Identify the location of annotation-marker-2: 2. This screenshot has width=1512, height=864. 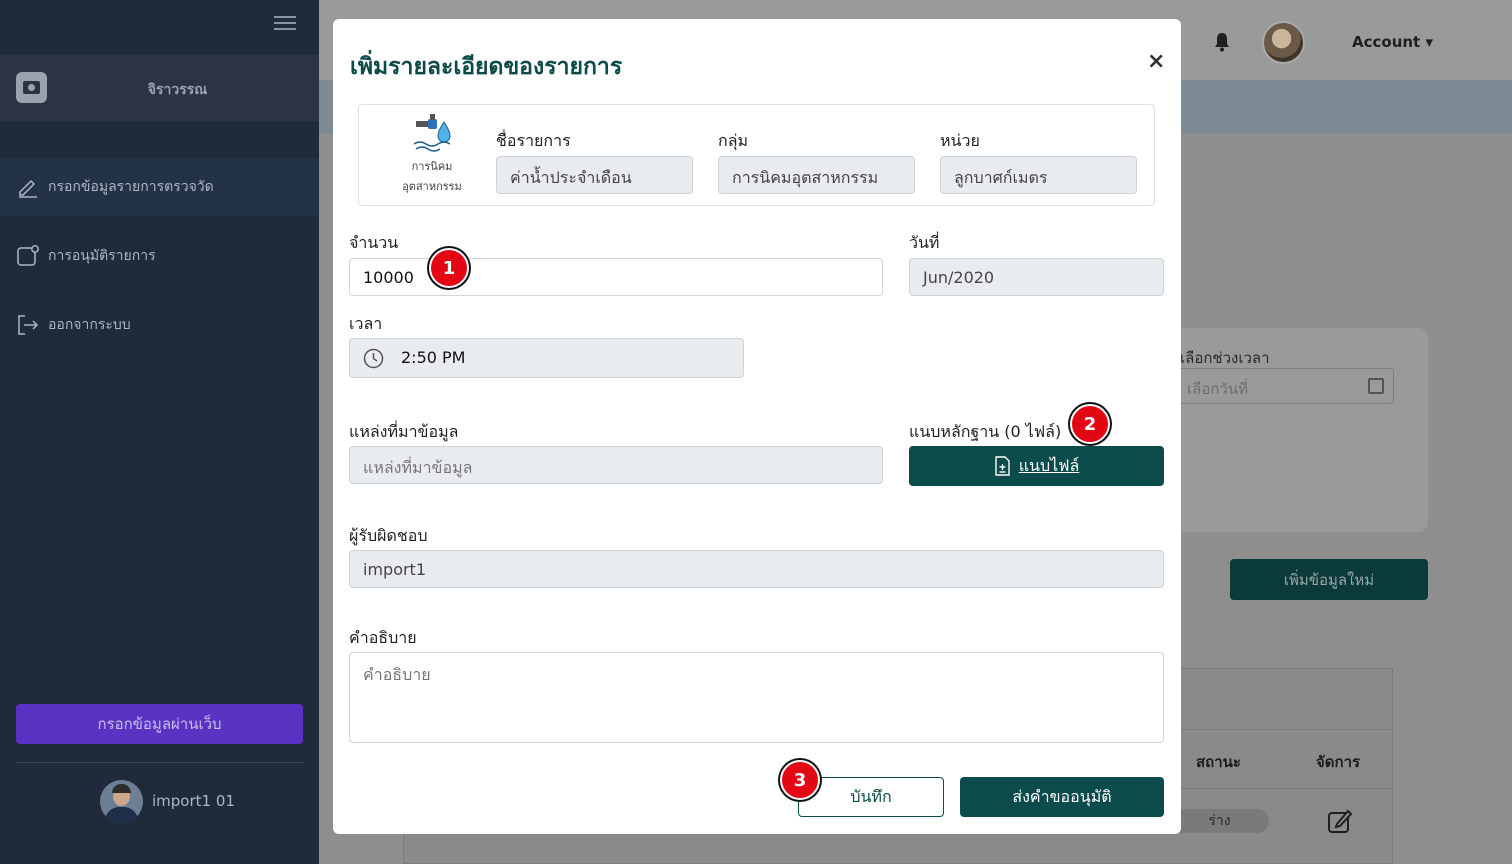
(1090, 424).